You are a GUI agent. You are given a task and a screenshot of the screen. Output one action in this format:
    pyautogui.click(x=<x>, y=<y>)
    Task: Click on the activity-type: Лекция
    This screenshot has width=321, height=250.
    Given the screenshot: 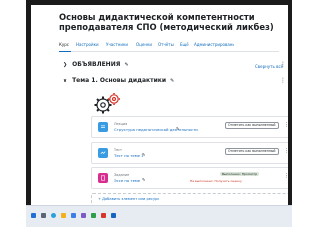 What is the action you would take?
    pyautogui.click(x=121, y=124)
    